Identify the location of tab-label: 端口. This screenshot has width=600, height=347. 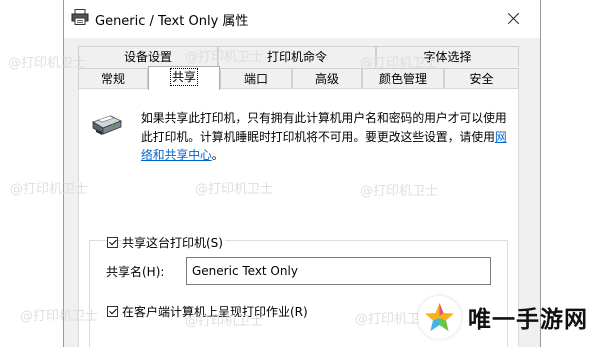
(255, 79).